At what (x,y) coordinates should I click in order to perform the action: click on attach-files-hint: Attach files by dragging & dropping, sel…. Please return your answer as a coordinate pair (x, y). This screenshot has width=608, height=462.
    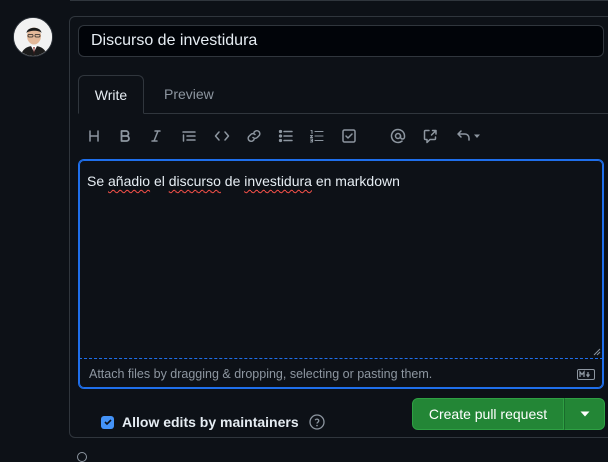
    Looking at the image, I should click on (341, 374).